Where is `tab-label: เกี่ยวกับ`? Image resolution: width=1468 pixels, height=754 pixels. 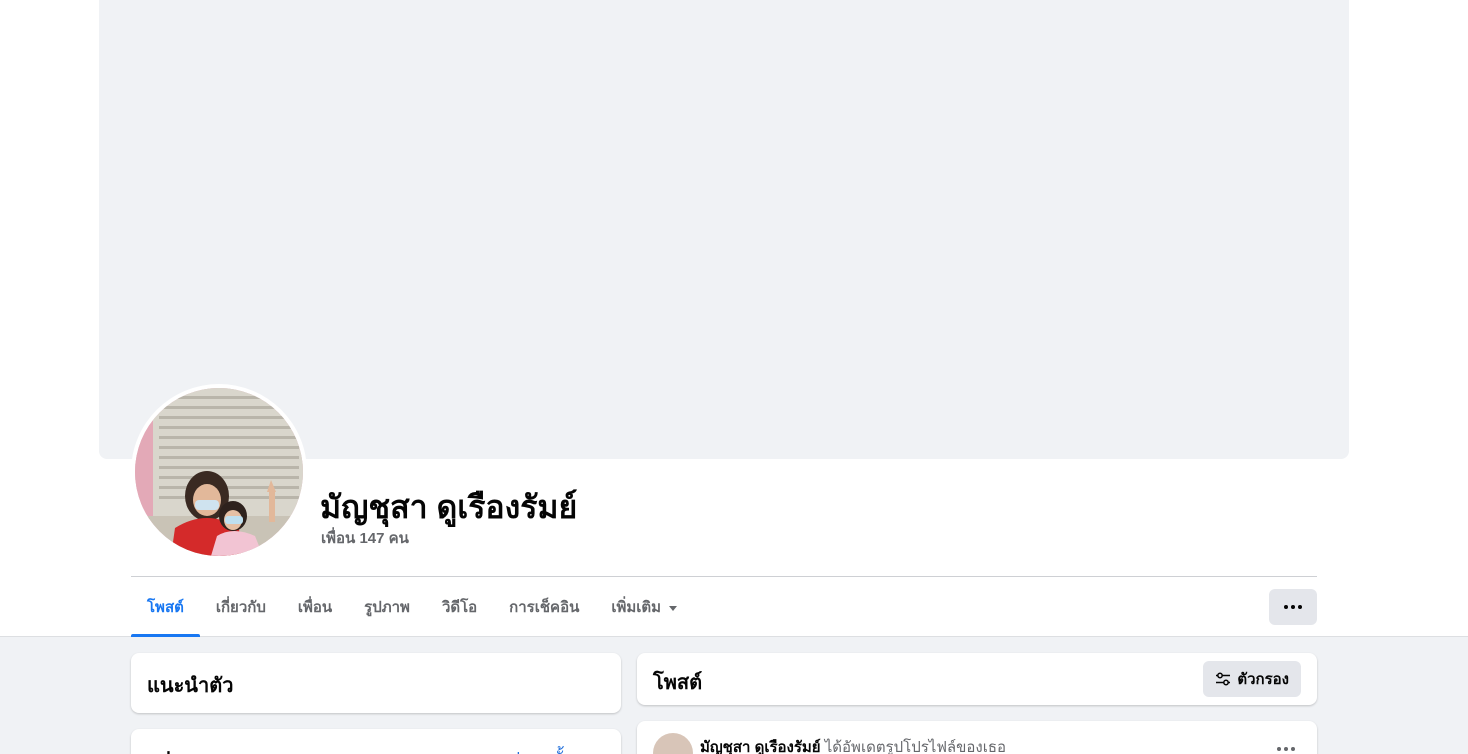 tab-label: เกี่ยวกับ is located at coordinates (240, 607).